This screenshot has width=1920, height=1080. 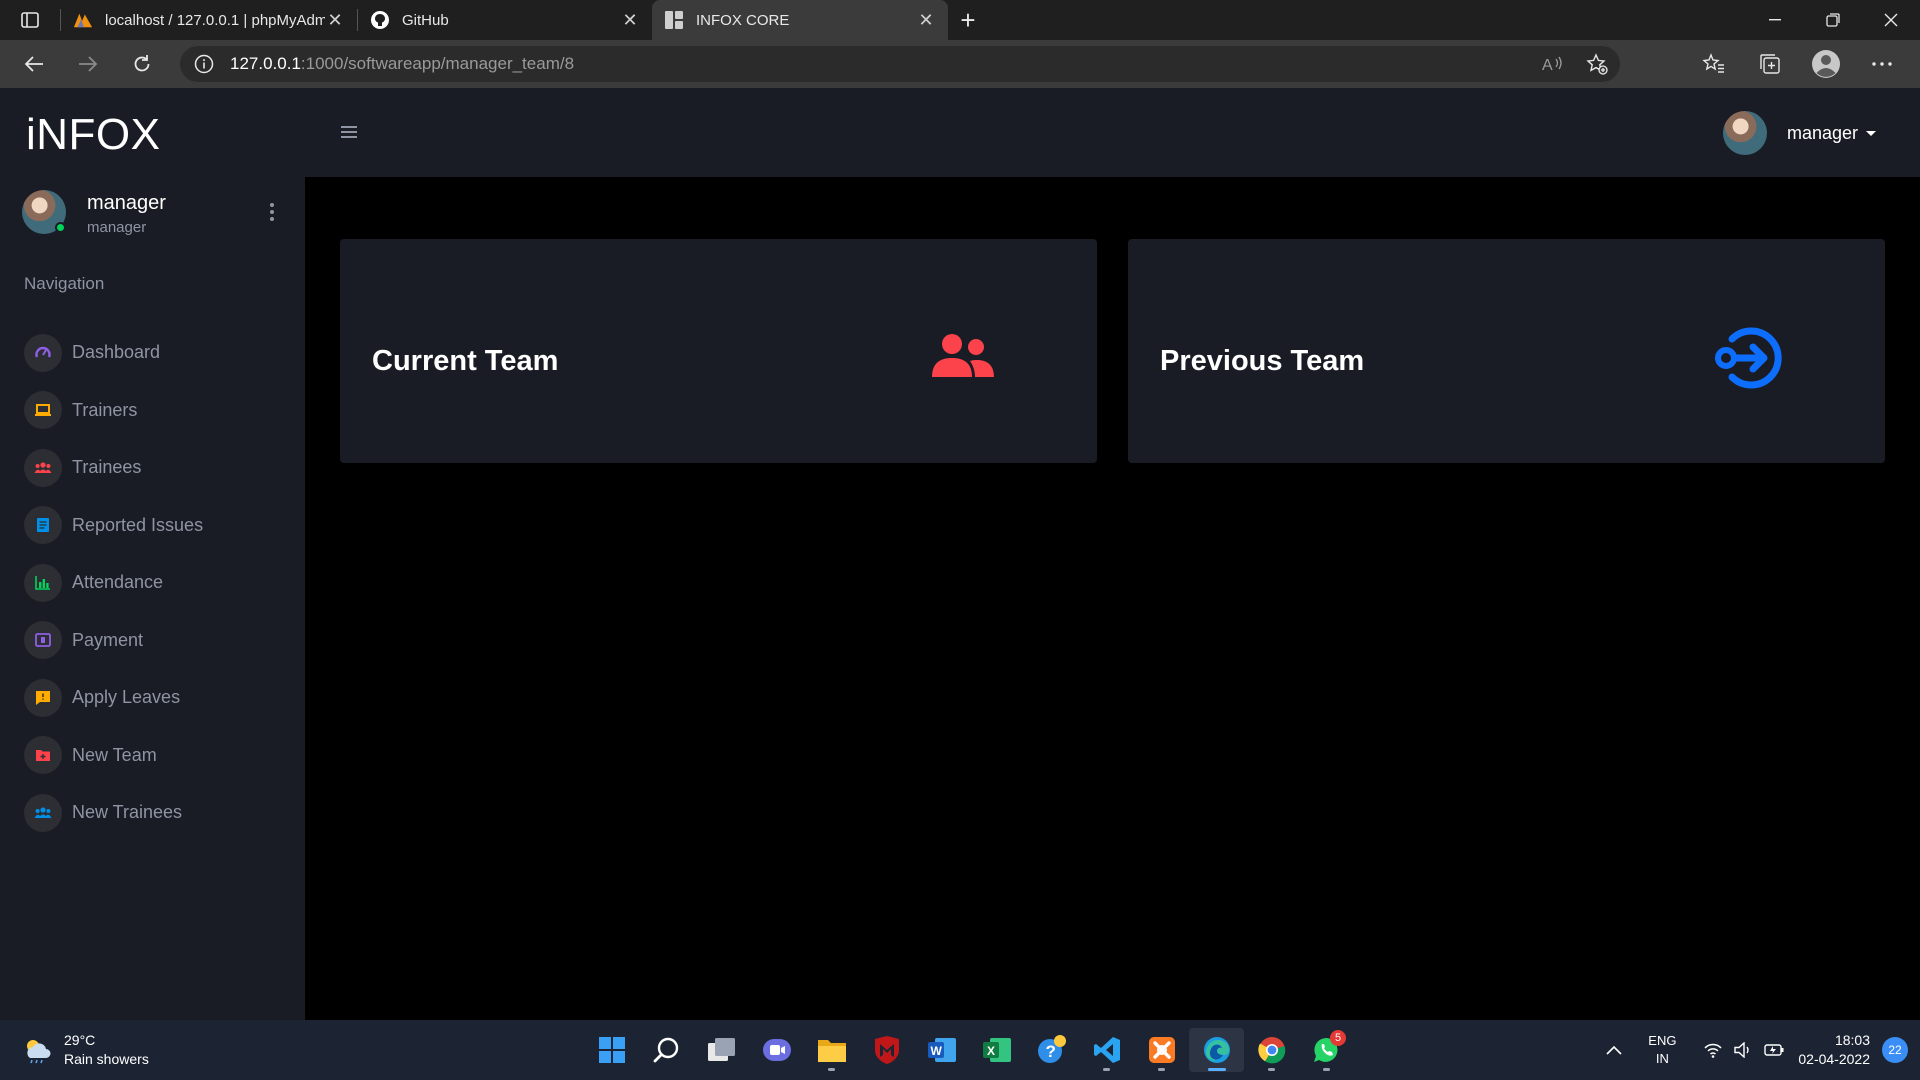 I want to click on window-controls, so click(x=1833, y=20).